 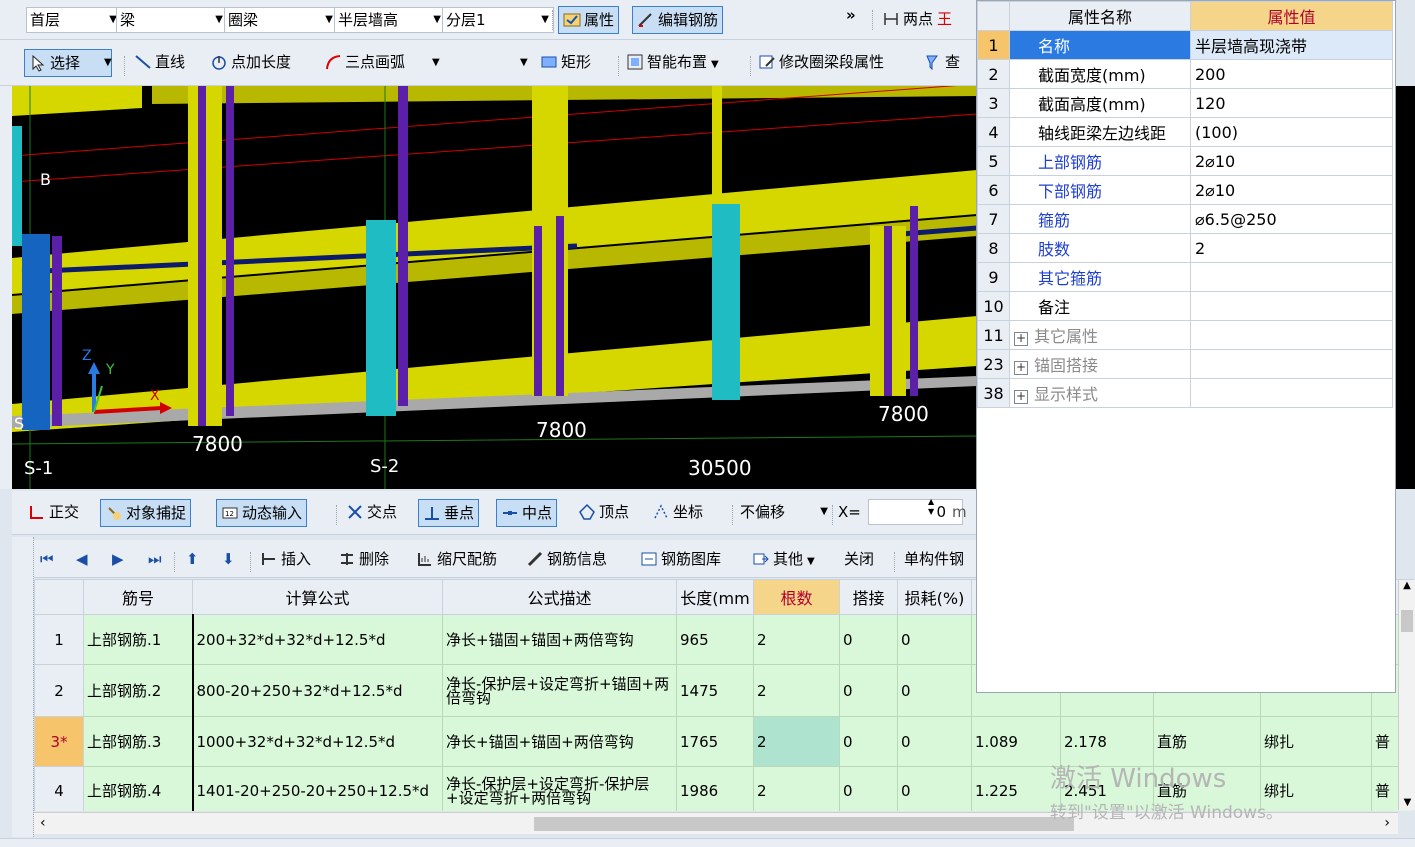 I want to click on object-snap-toggle: 对象捕捉, so click(x=146, y=513).